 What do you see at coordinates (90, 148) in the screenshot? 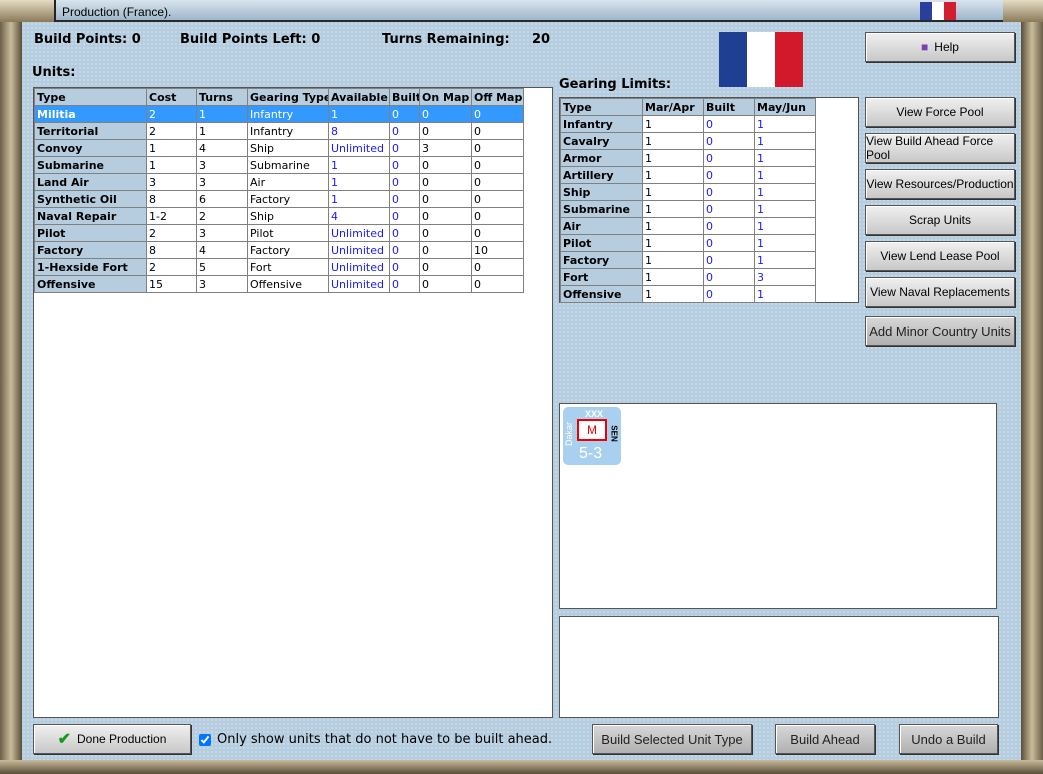
I see `table-cell: Convoy` at bounding box center [90, 148].